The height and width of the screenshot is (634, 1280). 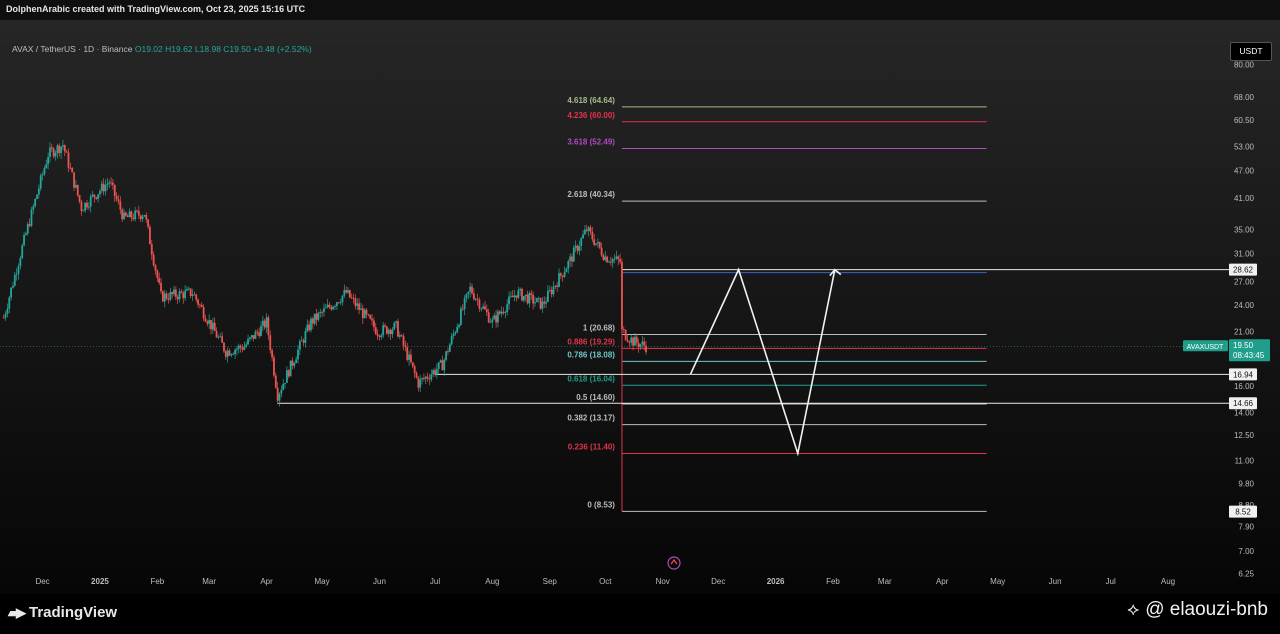 I want to click on author-handle-text: @ elaouzi-bnb, so click(x=1206, y=609).